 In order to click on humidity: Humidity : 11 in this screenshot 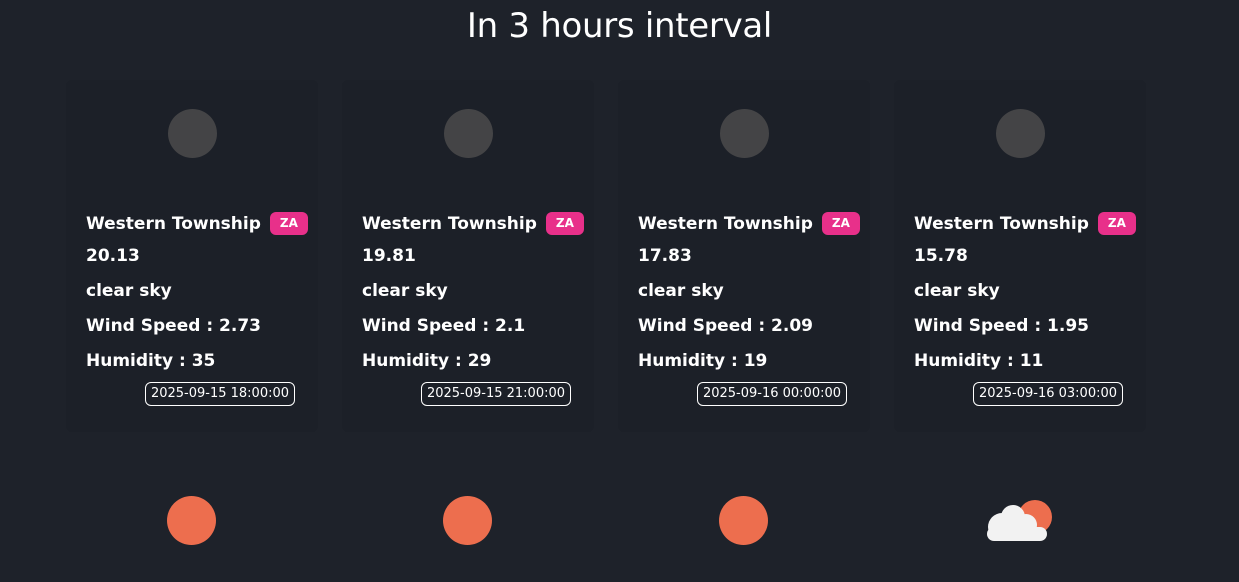, I will do `click(979, 361)`.